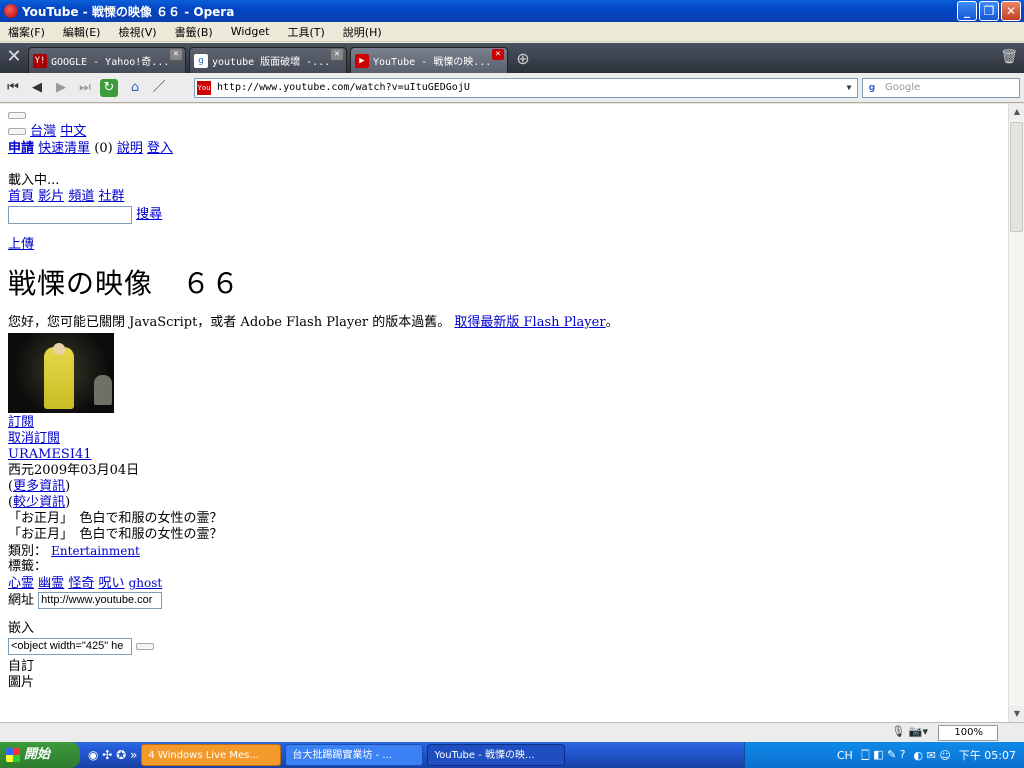  I want to click on embed-options-button, so click(145, 646).